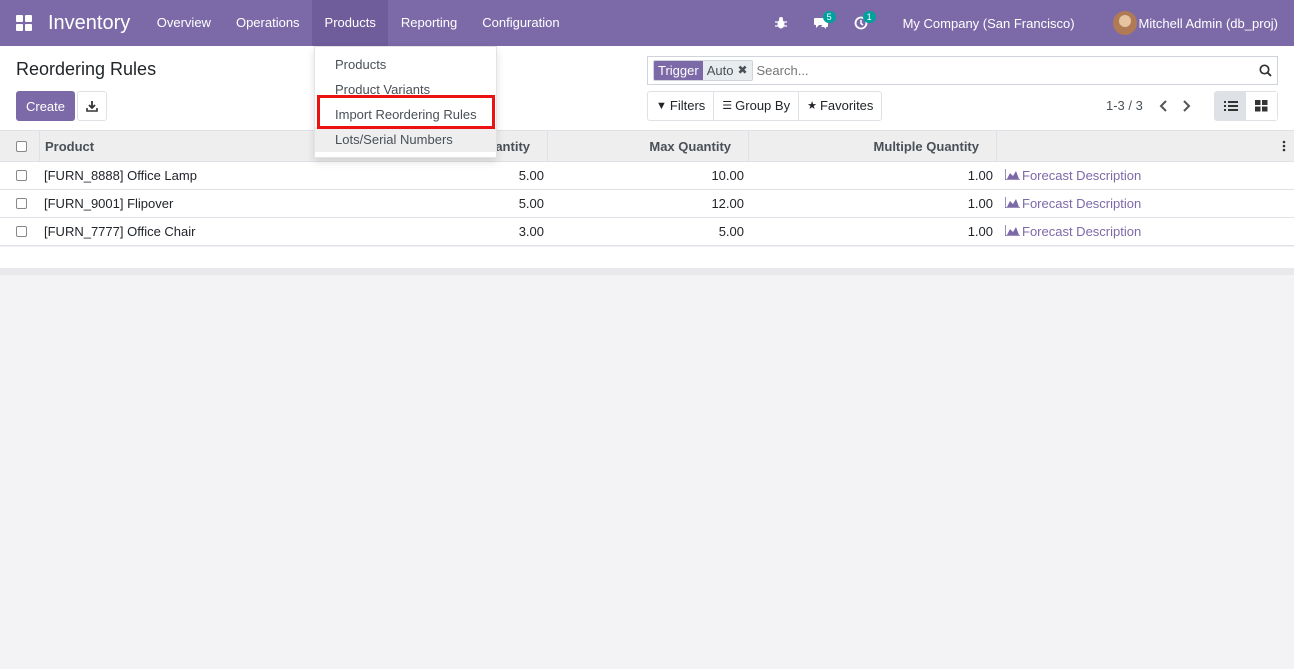  I want to click on search-input, so click(1002, 70).